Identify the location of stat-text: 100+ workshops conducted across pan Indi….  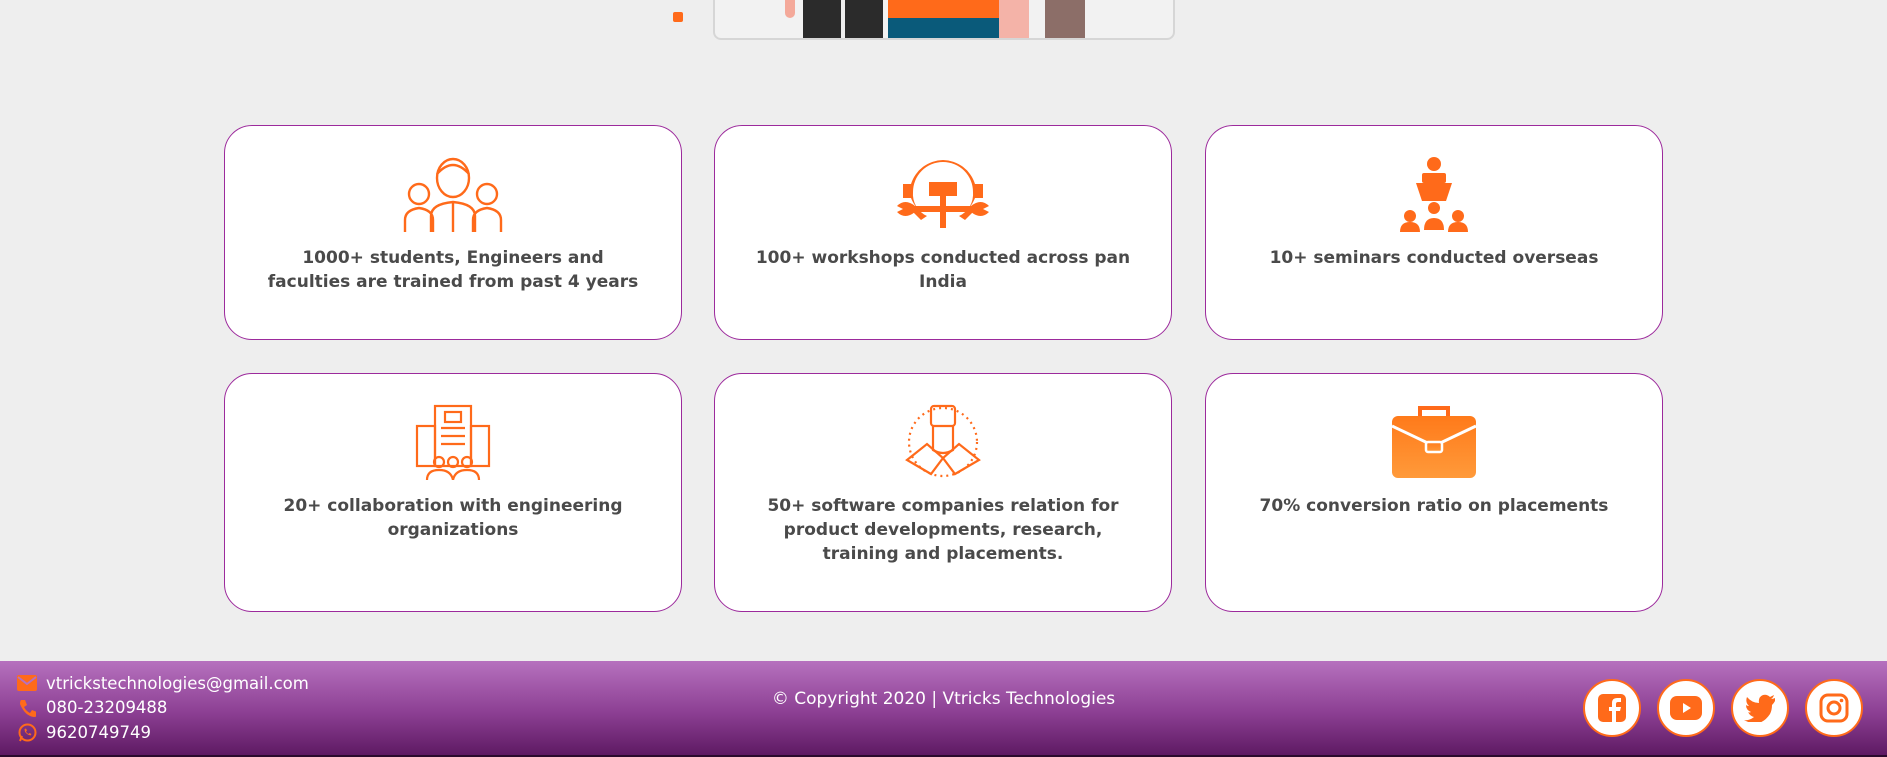
(943, 270).